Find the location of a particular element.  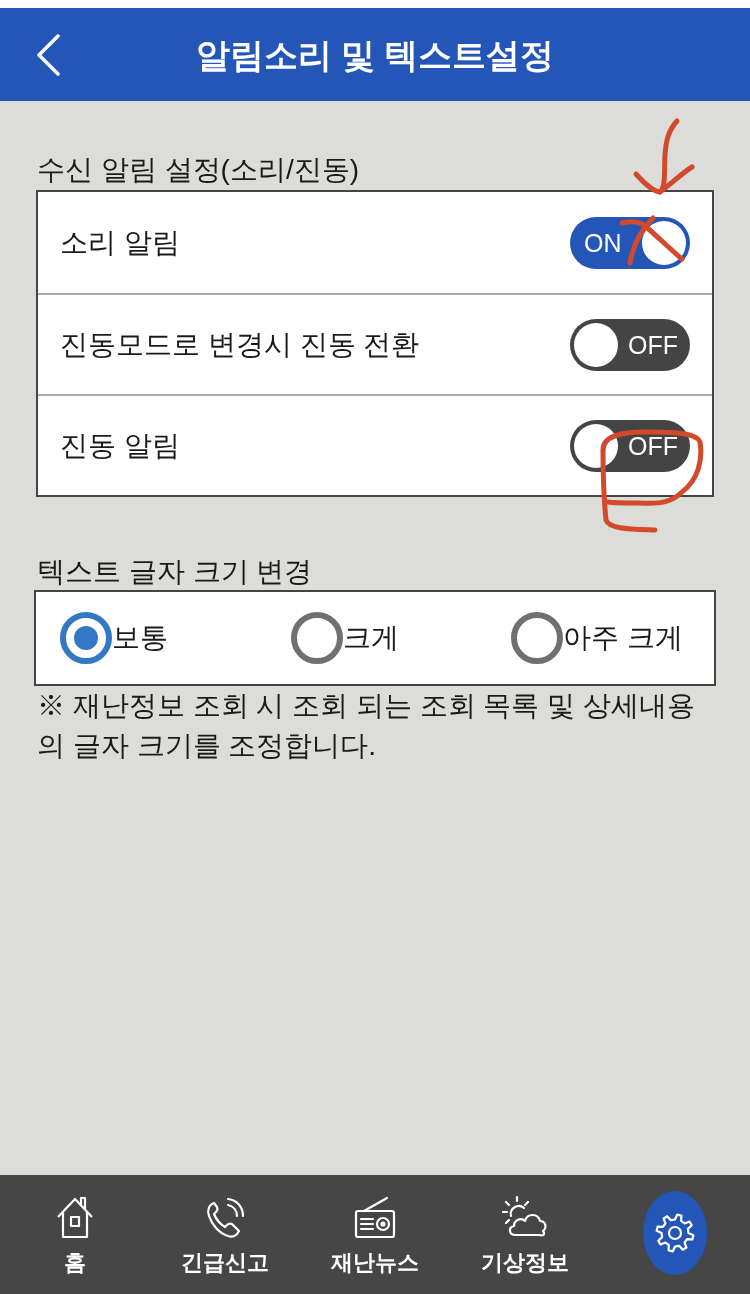

nav-tab: 재난뉴스 is located at coordinates (375, 1234).